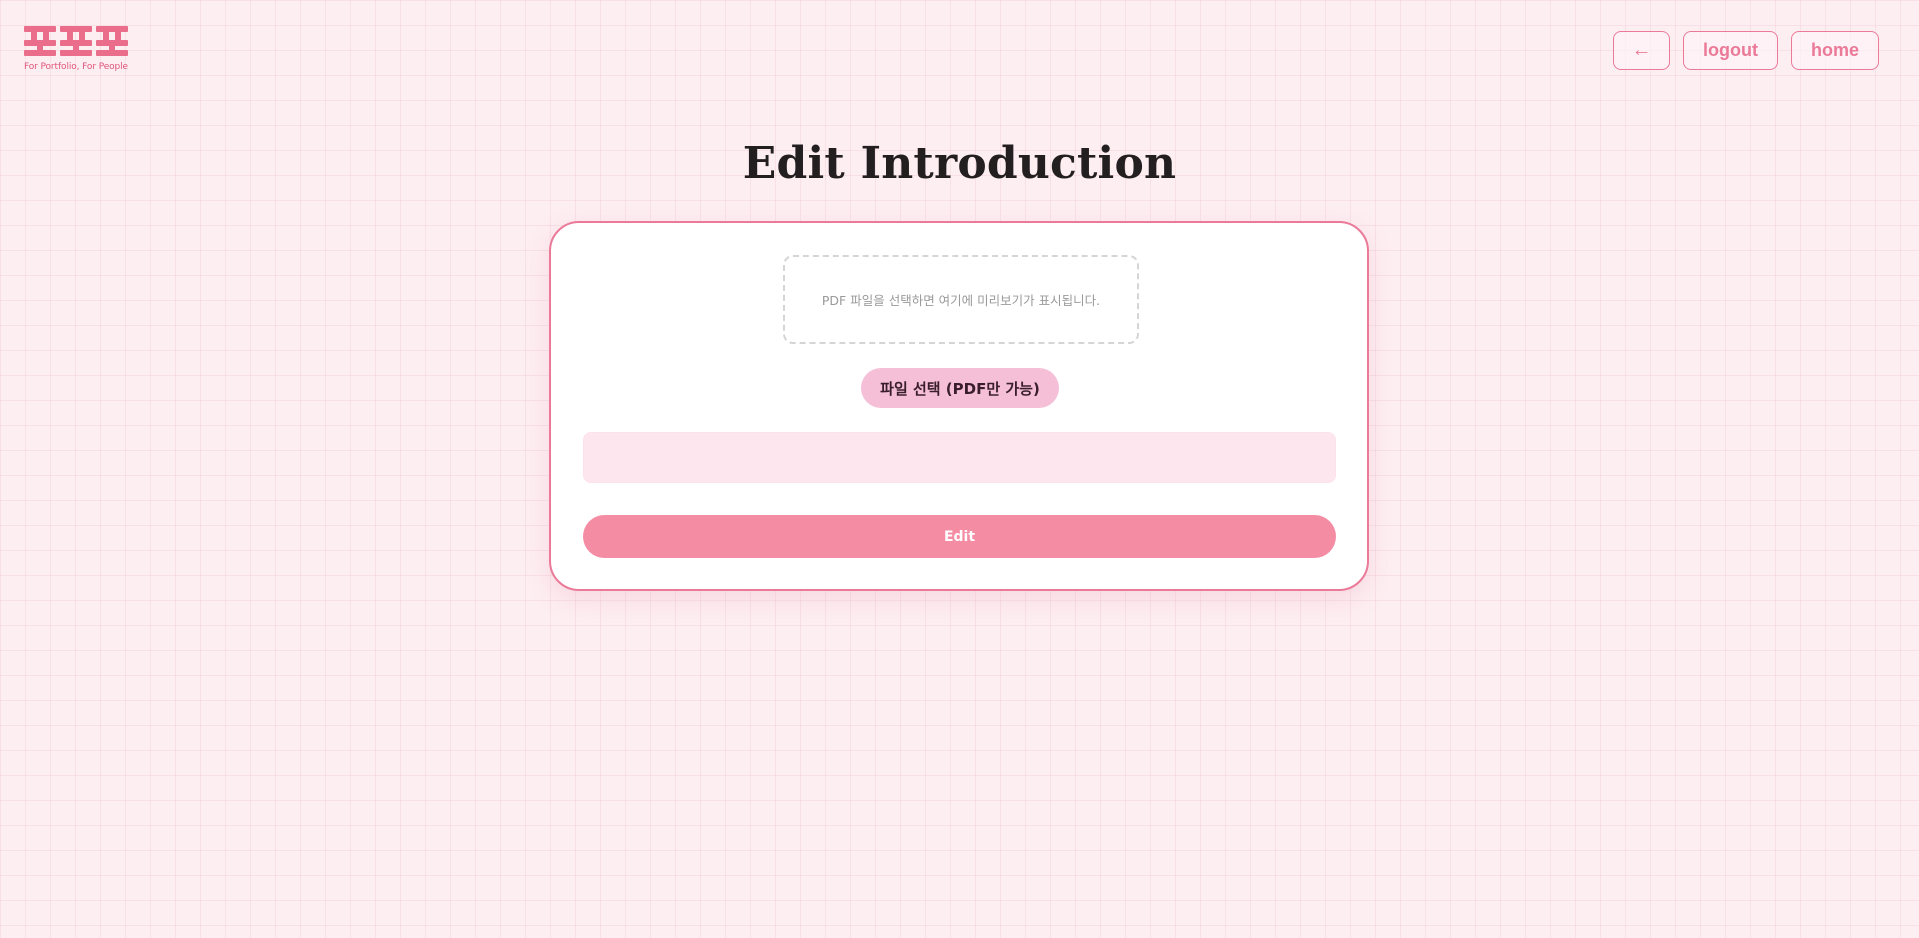  What do you see at coordinates (960, 388) in the screenshot?
I see `file-select-button: 파일 선택 (PDF만 가능)` at bounding box center [960, 388].